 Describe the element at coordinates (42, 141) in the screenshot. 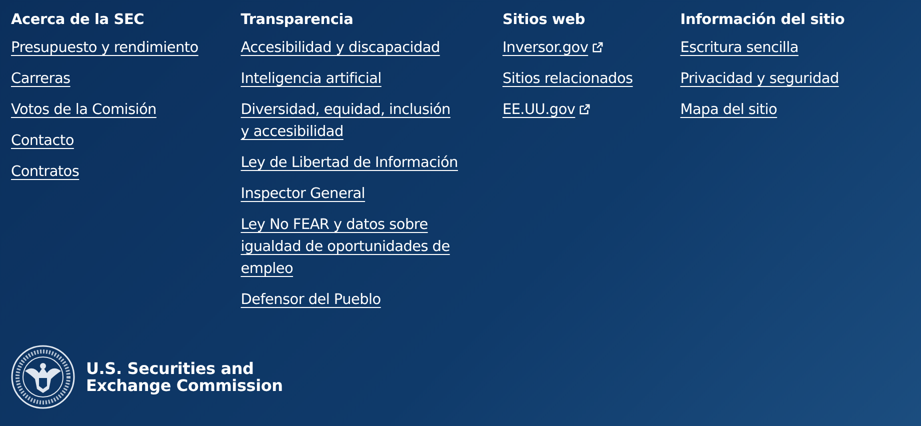

I see `footer-link: Contacto` at that location.